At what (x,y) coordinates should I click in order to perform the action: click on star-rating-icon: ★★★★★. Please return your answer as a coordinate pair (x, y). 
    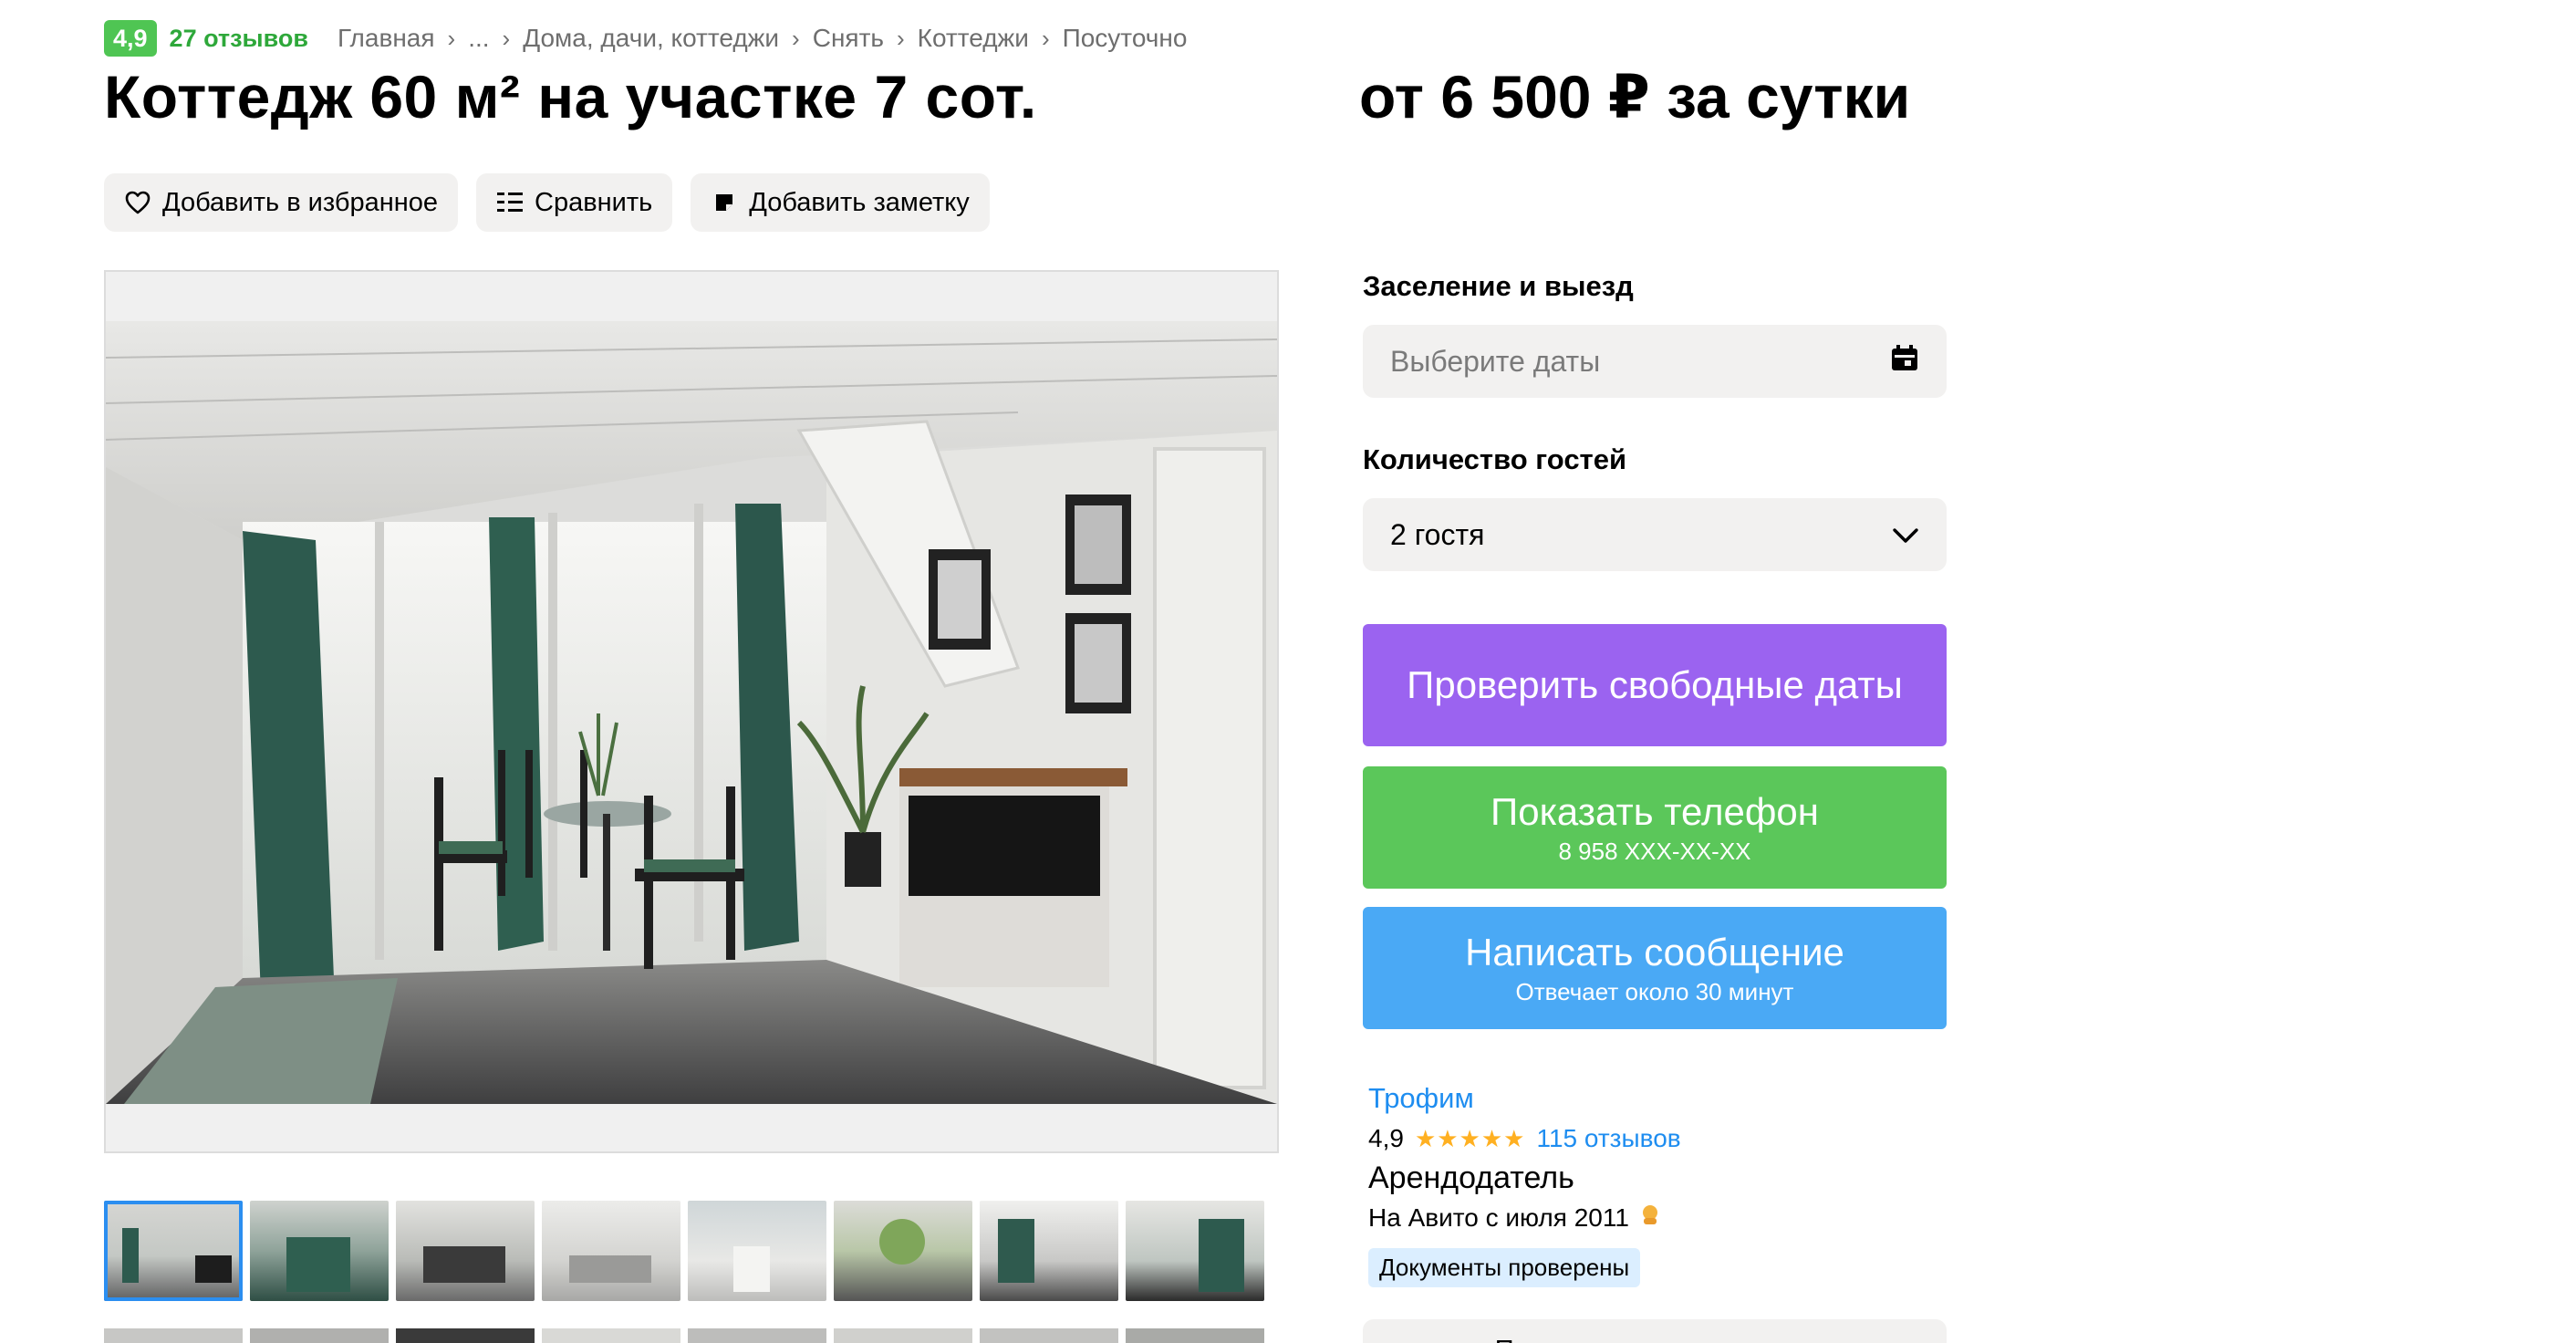
    Looking at the image, I should click on (1470, 1138).